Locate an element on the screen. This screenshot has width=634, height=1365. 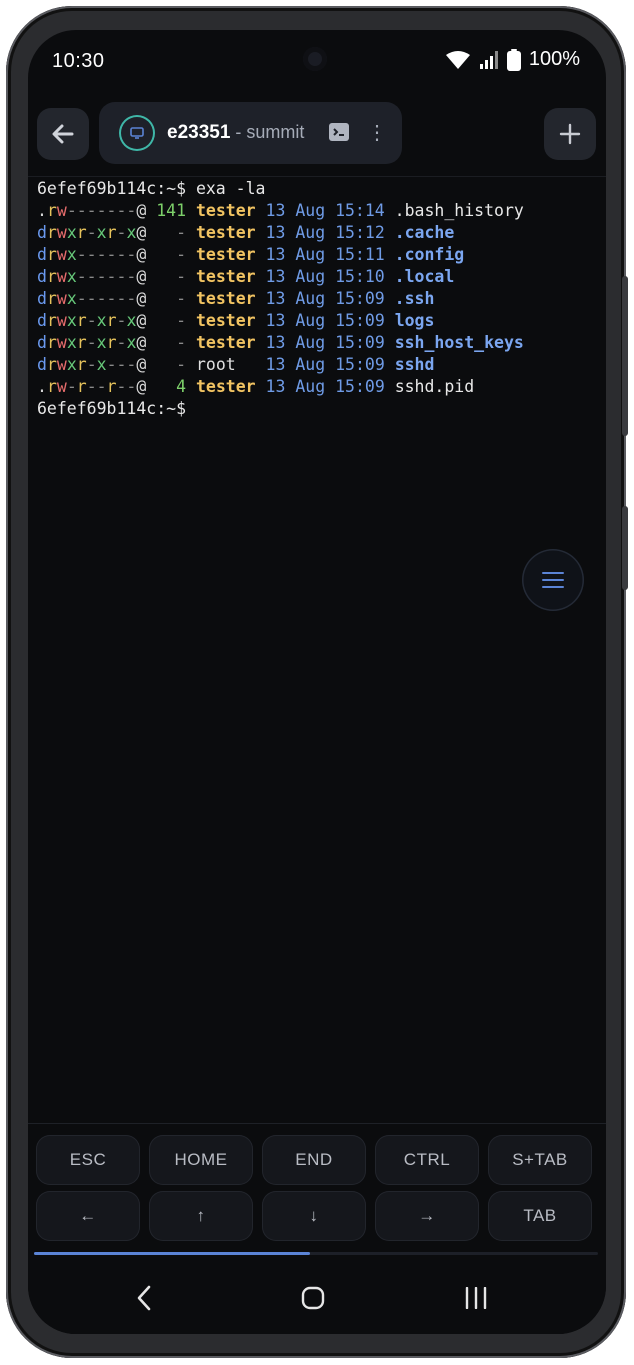
terminal-segment: root is located at coordinates (231, 364).